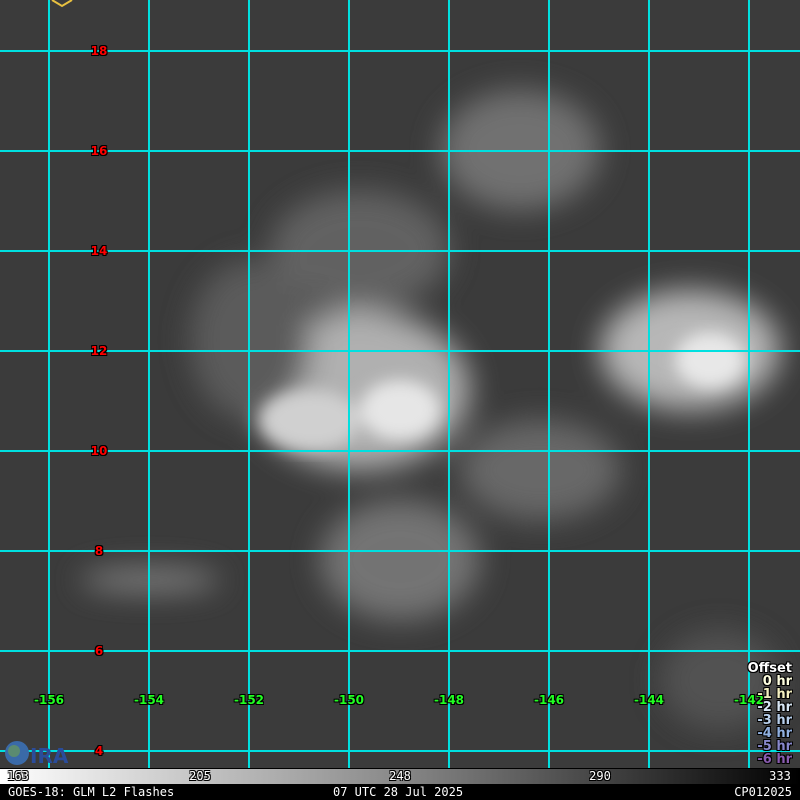 The image size is (800, 800). Describe the element at coordinates (18, 776) in the screenshot. I see `colorbar-tick: 163` at that location.